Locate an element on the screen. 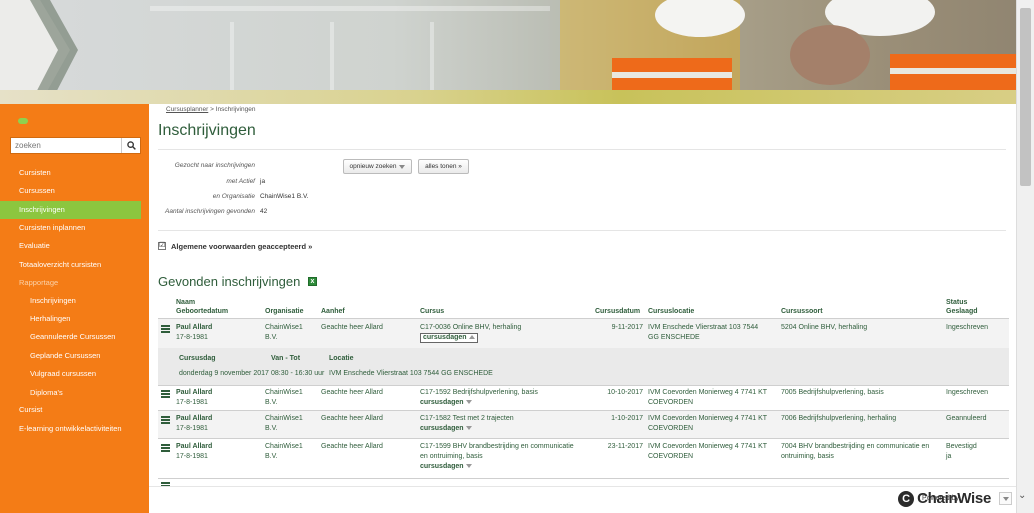 The image size is (1034, 513). cell-cursusdatum: 23-11-2017 is located at coordinates (625, 446).